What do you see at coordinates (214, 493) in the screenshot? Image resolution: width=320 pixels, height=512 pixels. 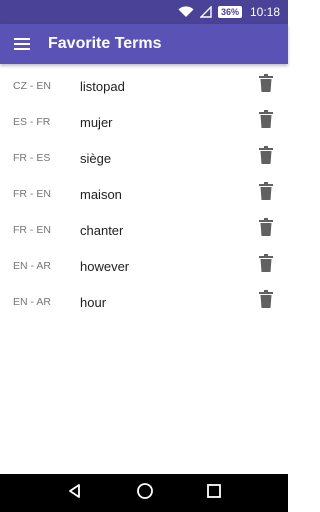 I see `recents-icon` at bounding box center [214, 493].